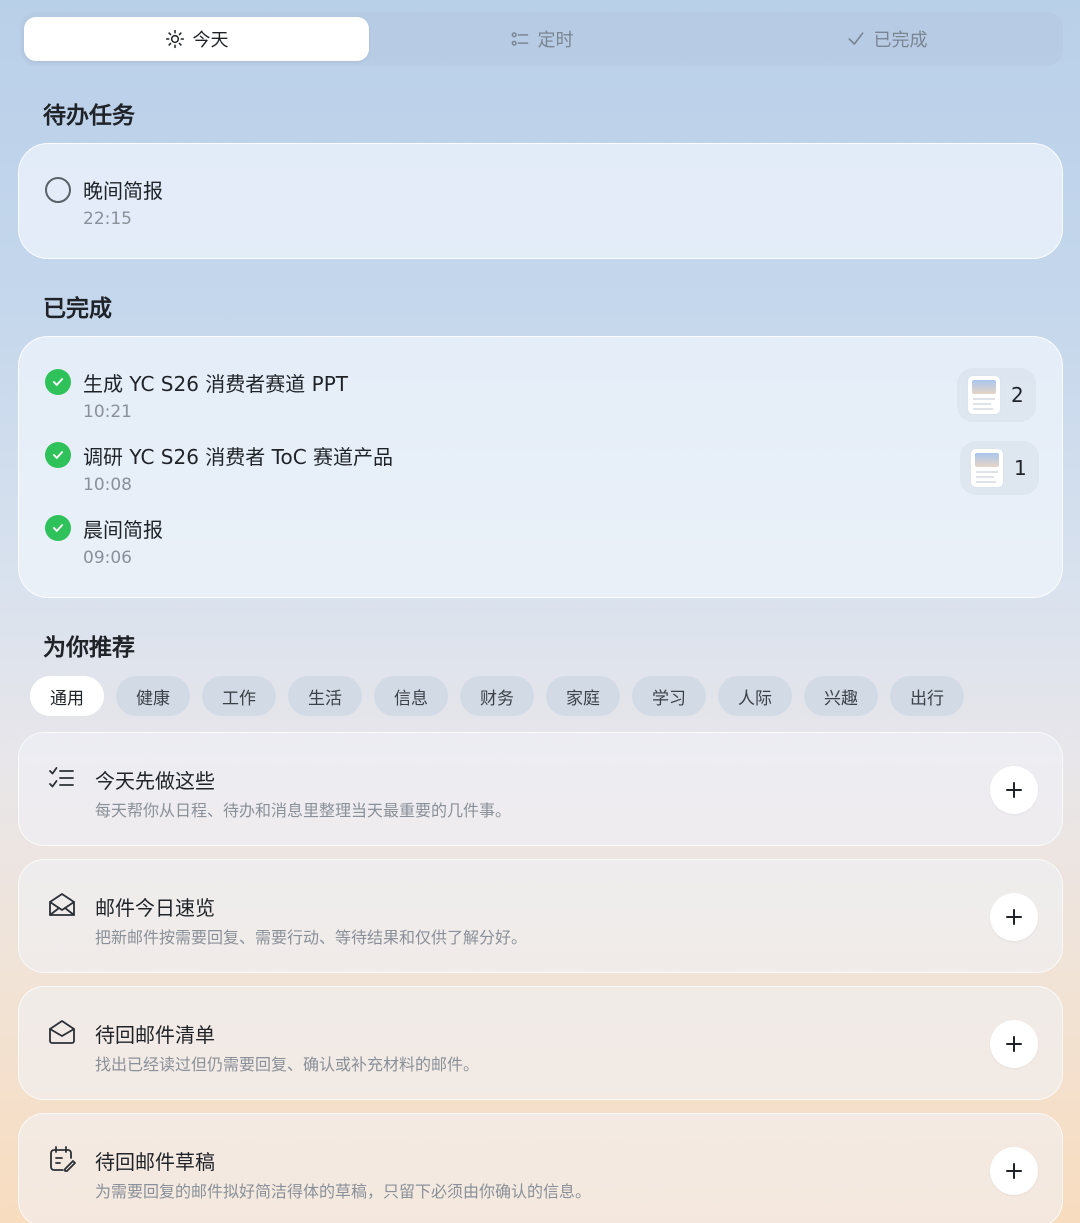  What do you see at coordinates (325, 696) in the screenshot?
I see `chip-life: 生活` at bounding box center [325, 696].